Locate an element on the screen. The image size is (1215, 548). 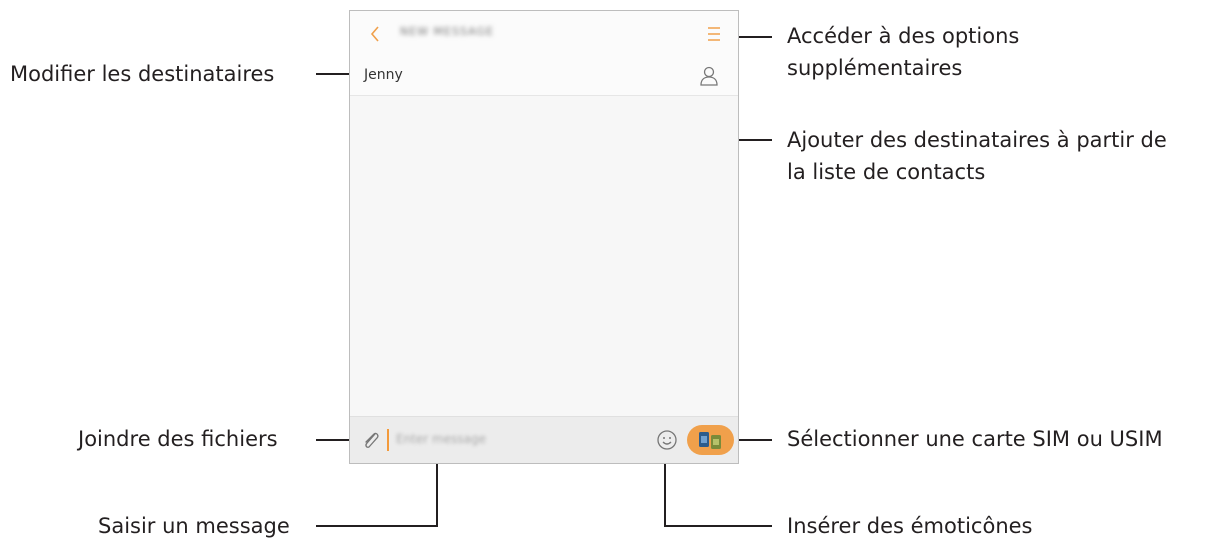
label-modify-recipients: Modifier les destinataires is located at coordinates (142, 74).